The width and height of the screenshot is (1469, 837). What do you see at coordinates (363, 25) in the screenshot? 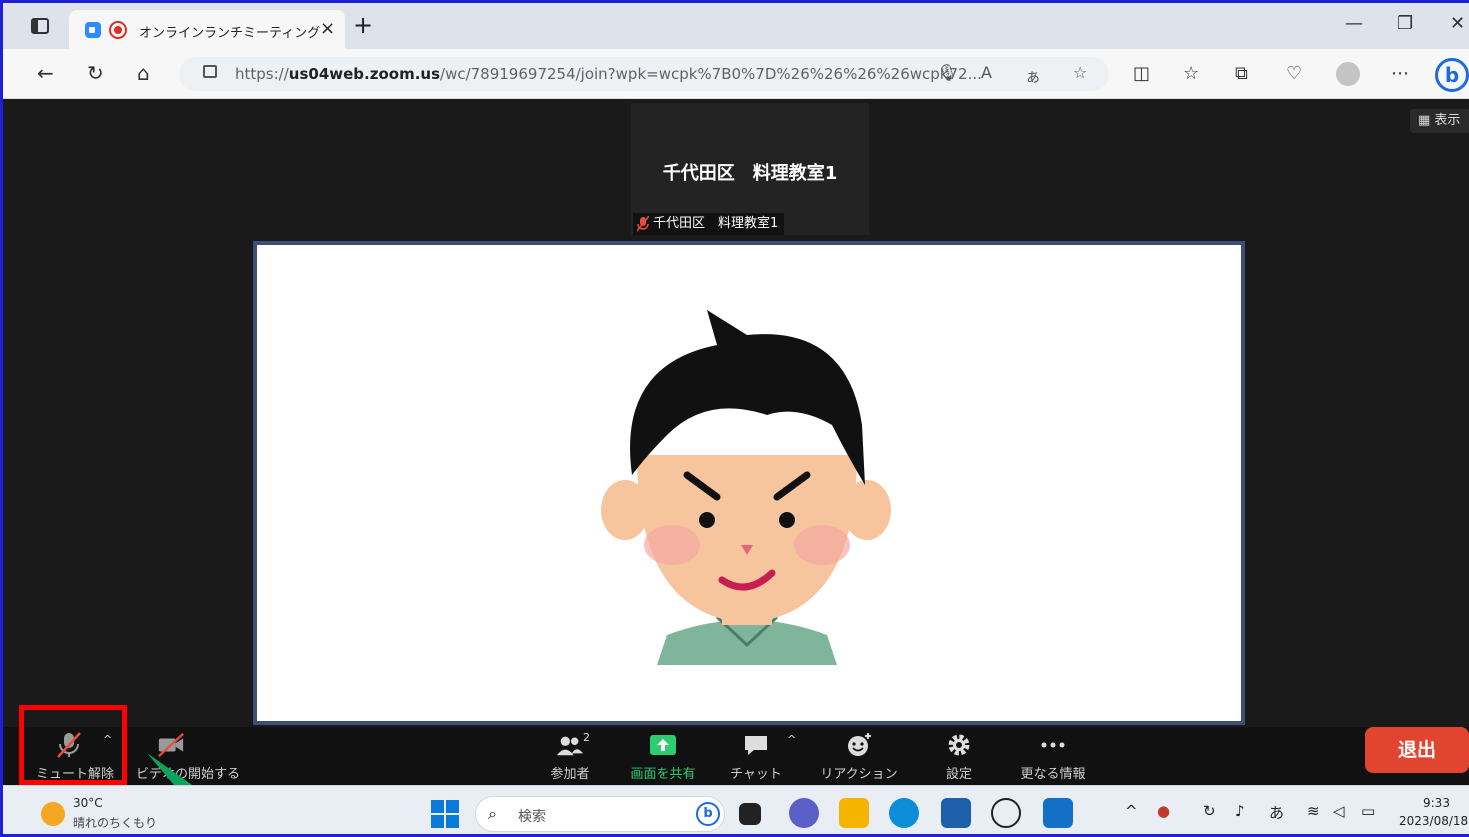
I see `new-tab-button: +` at bounding box center [363, 25].